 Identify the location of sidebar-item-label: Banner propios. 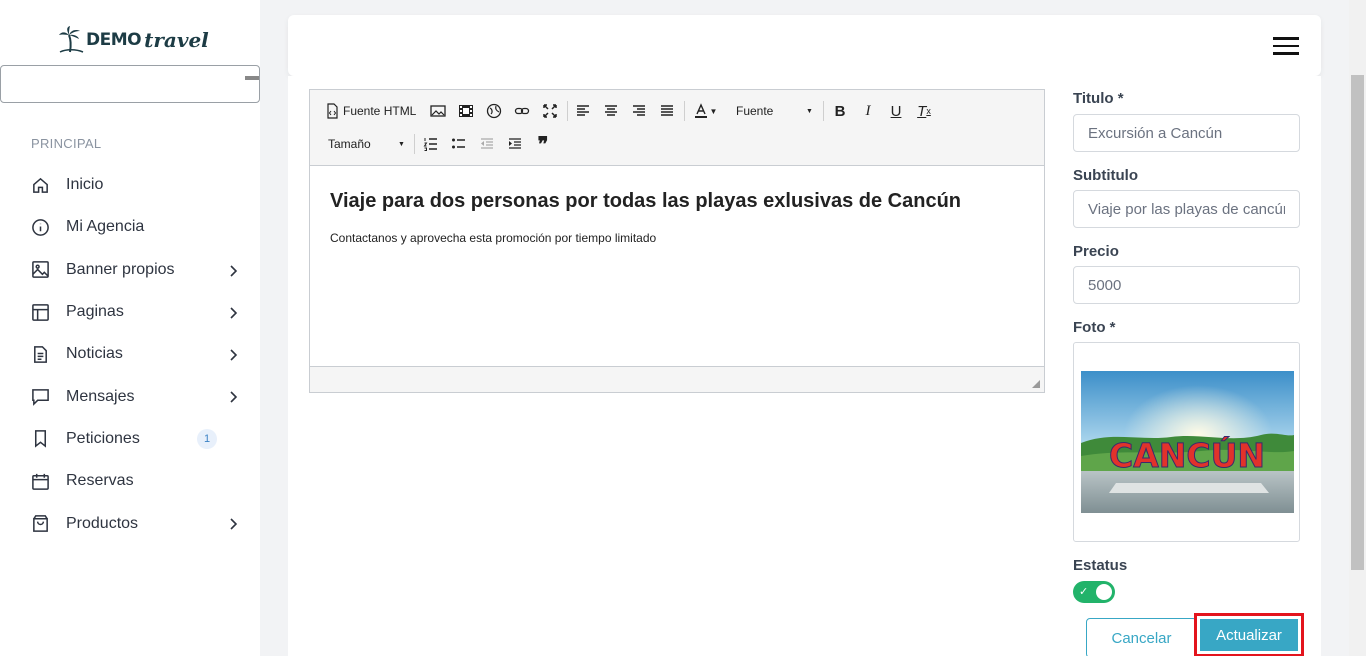
(120, 269).